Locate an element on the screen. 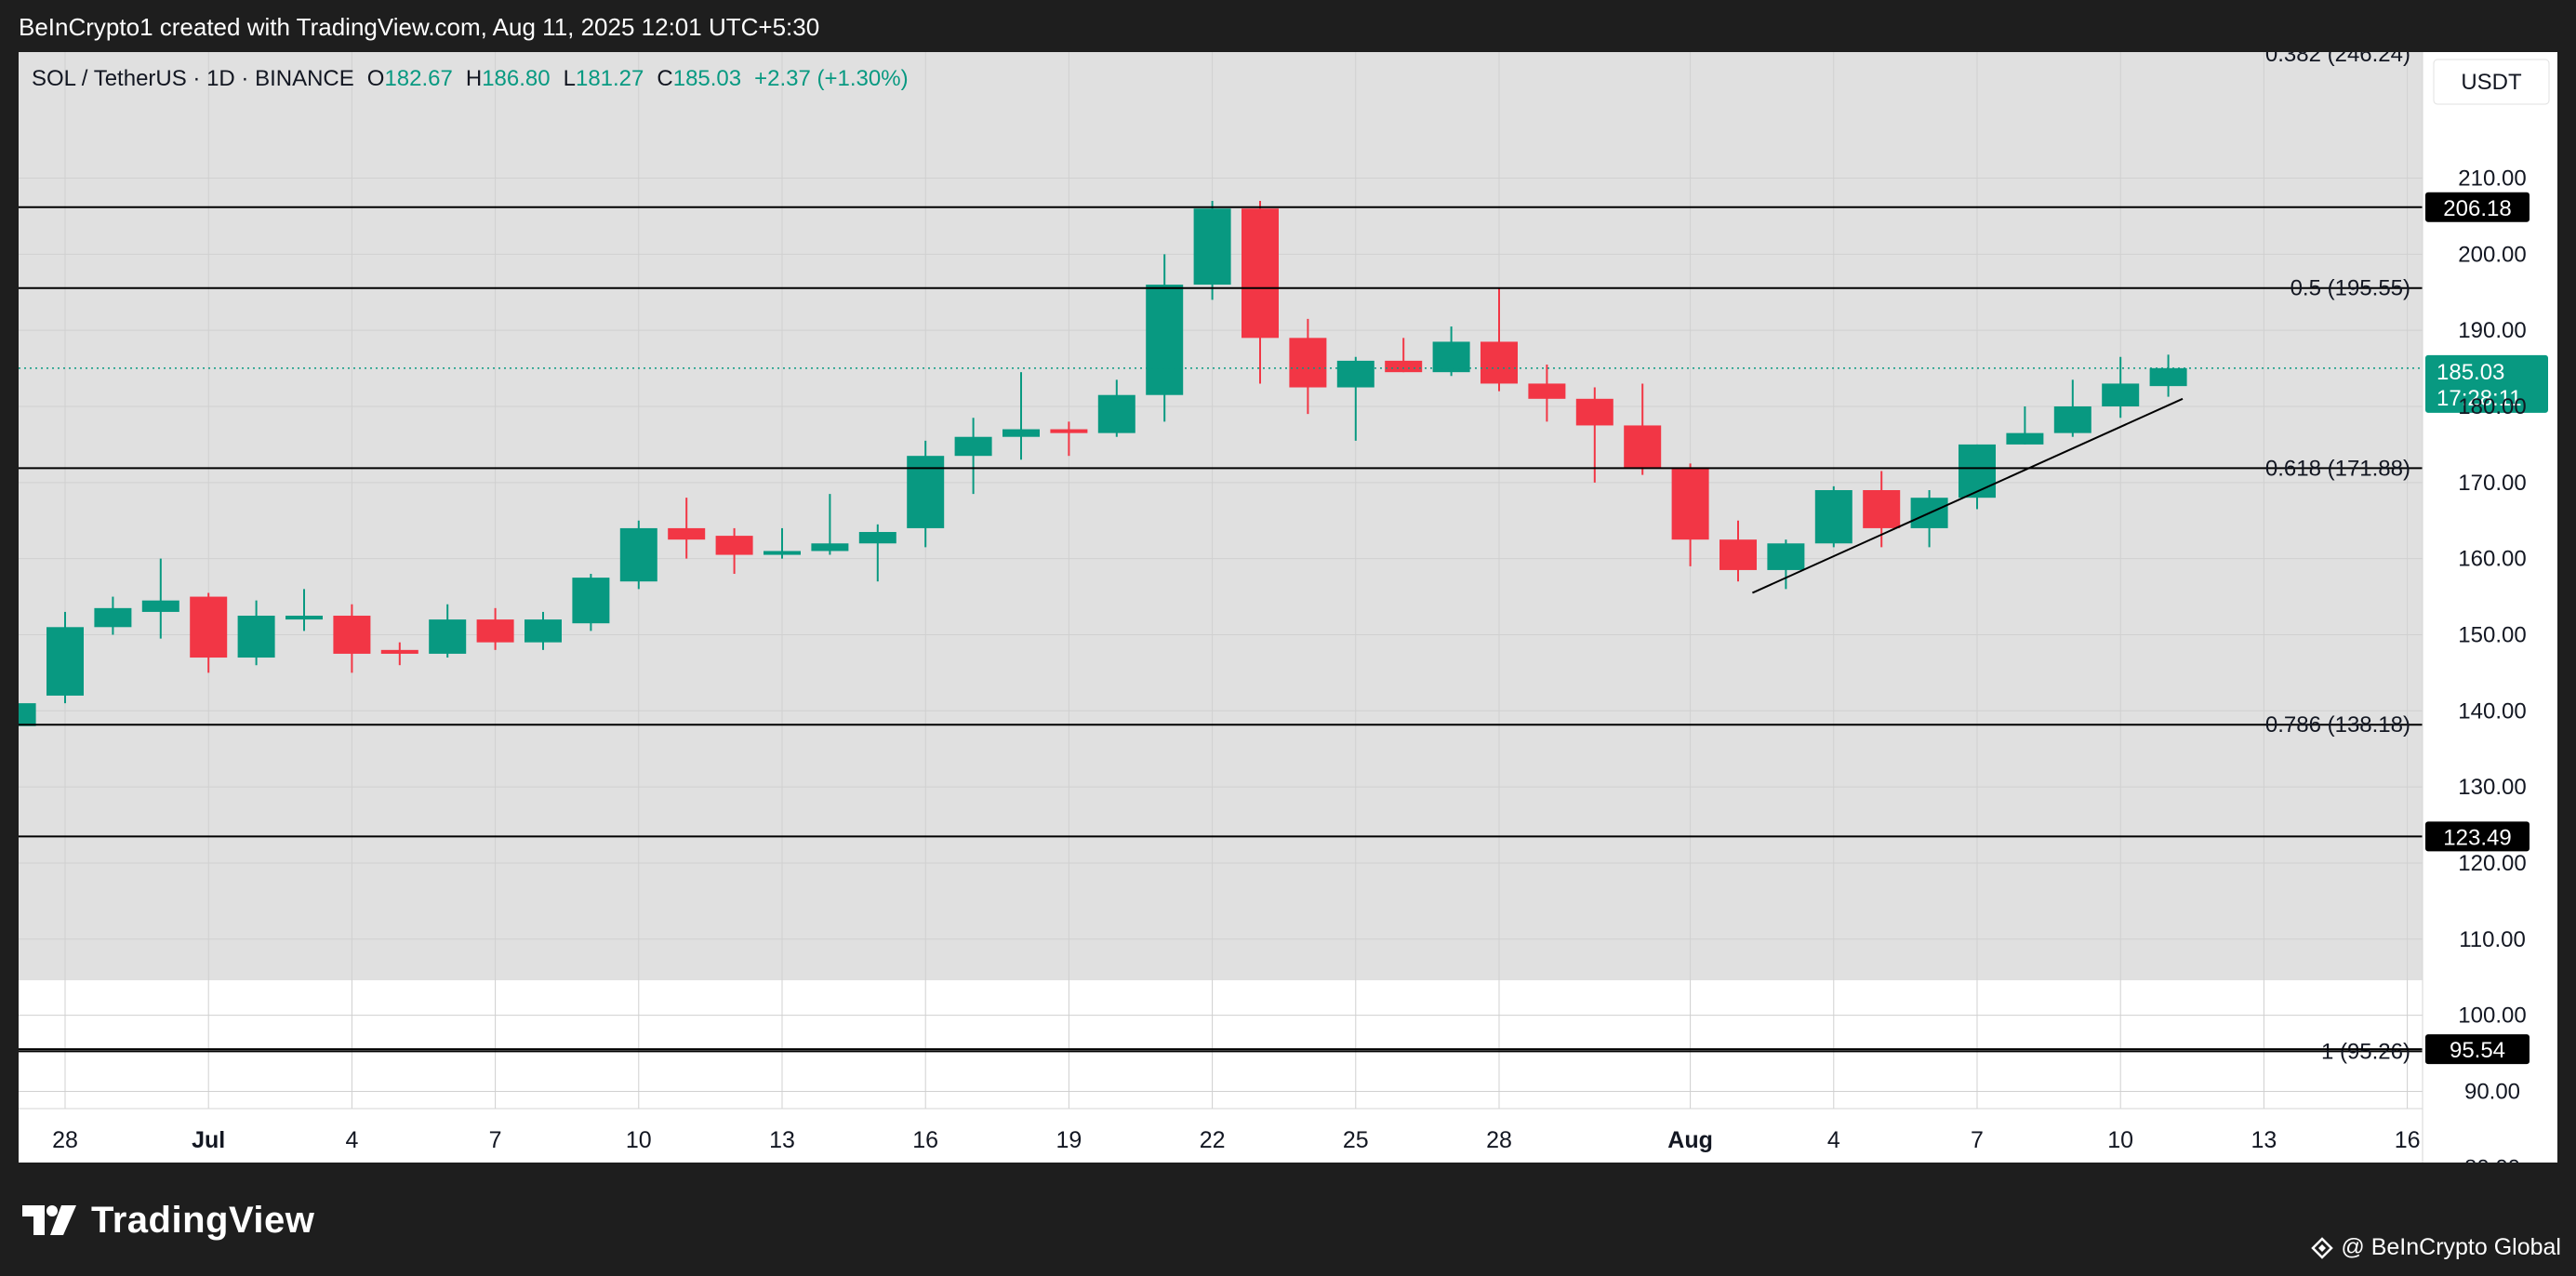  y-tick-label: 160.00 is located at coordinates (2492, 559).